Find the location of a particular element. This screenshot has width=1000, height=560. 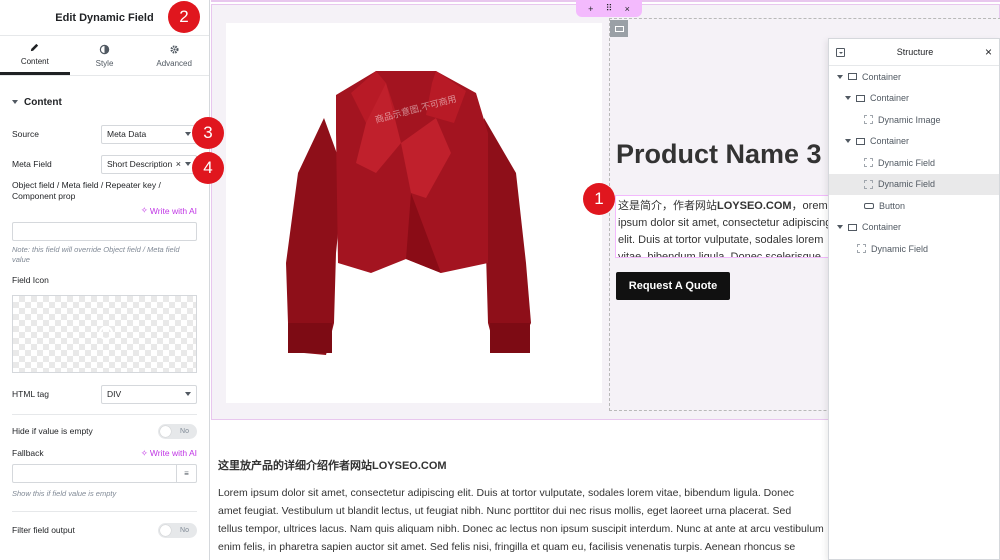

filter-switch: No is located at coordinates (177, 530).